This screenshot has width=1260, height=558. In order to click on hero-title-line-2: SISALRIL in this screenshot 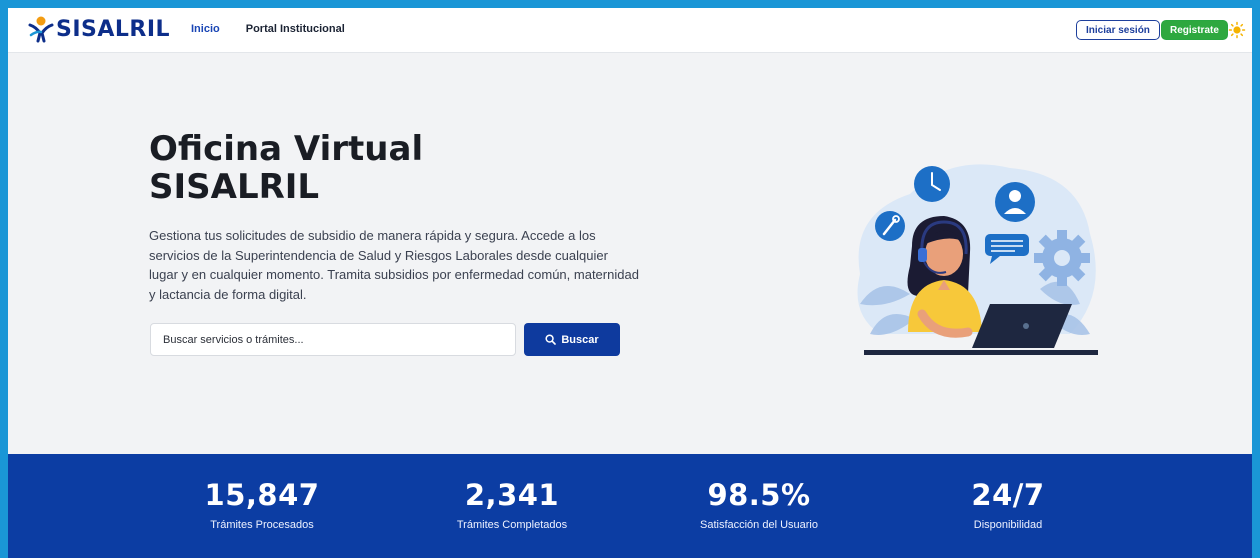, I will do `click(234, 187)`.